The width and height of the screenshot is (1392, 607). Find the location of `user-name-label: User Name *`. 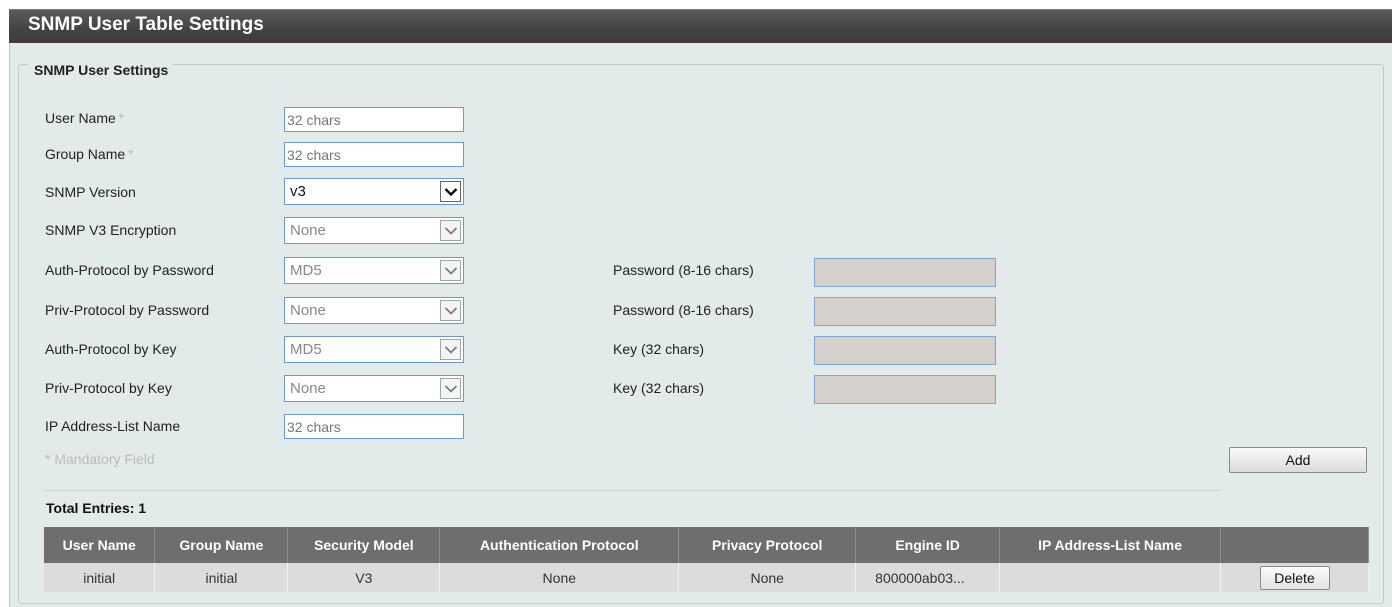

user-name-label: User Name * is located at coordinates (85, 118).